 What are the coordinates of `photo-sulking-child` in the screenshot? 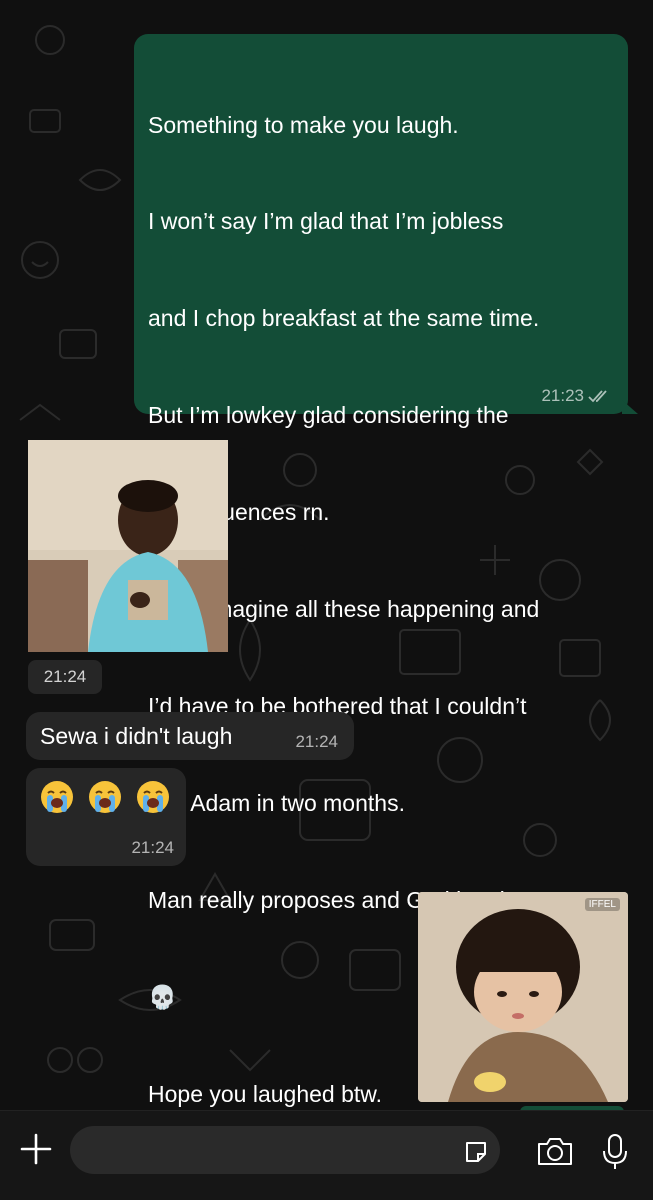 It's located at (523, 997).